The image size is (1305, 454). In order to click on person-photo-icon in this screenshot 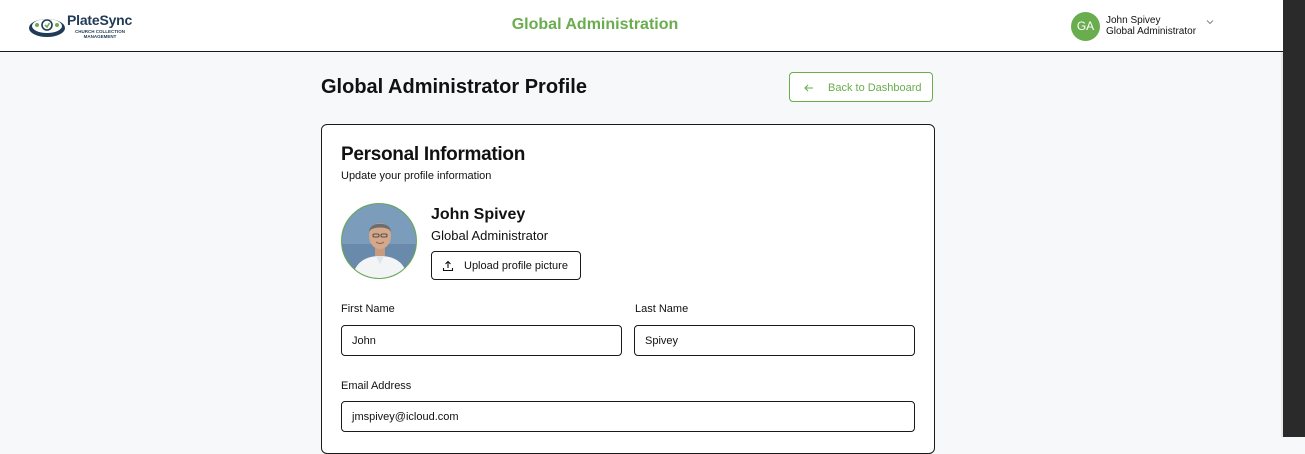, I will do `click(379, 241)`.